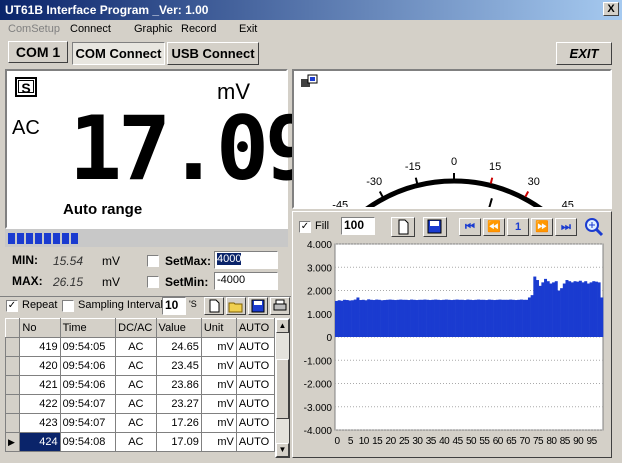 The width and height of the screenshot is (622, 463). Describe the element at coordinates (282, 450) in the screenshot. I see `scroll-down-icon: ▼` at that location.